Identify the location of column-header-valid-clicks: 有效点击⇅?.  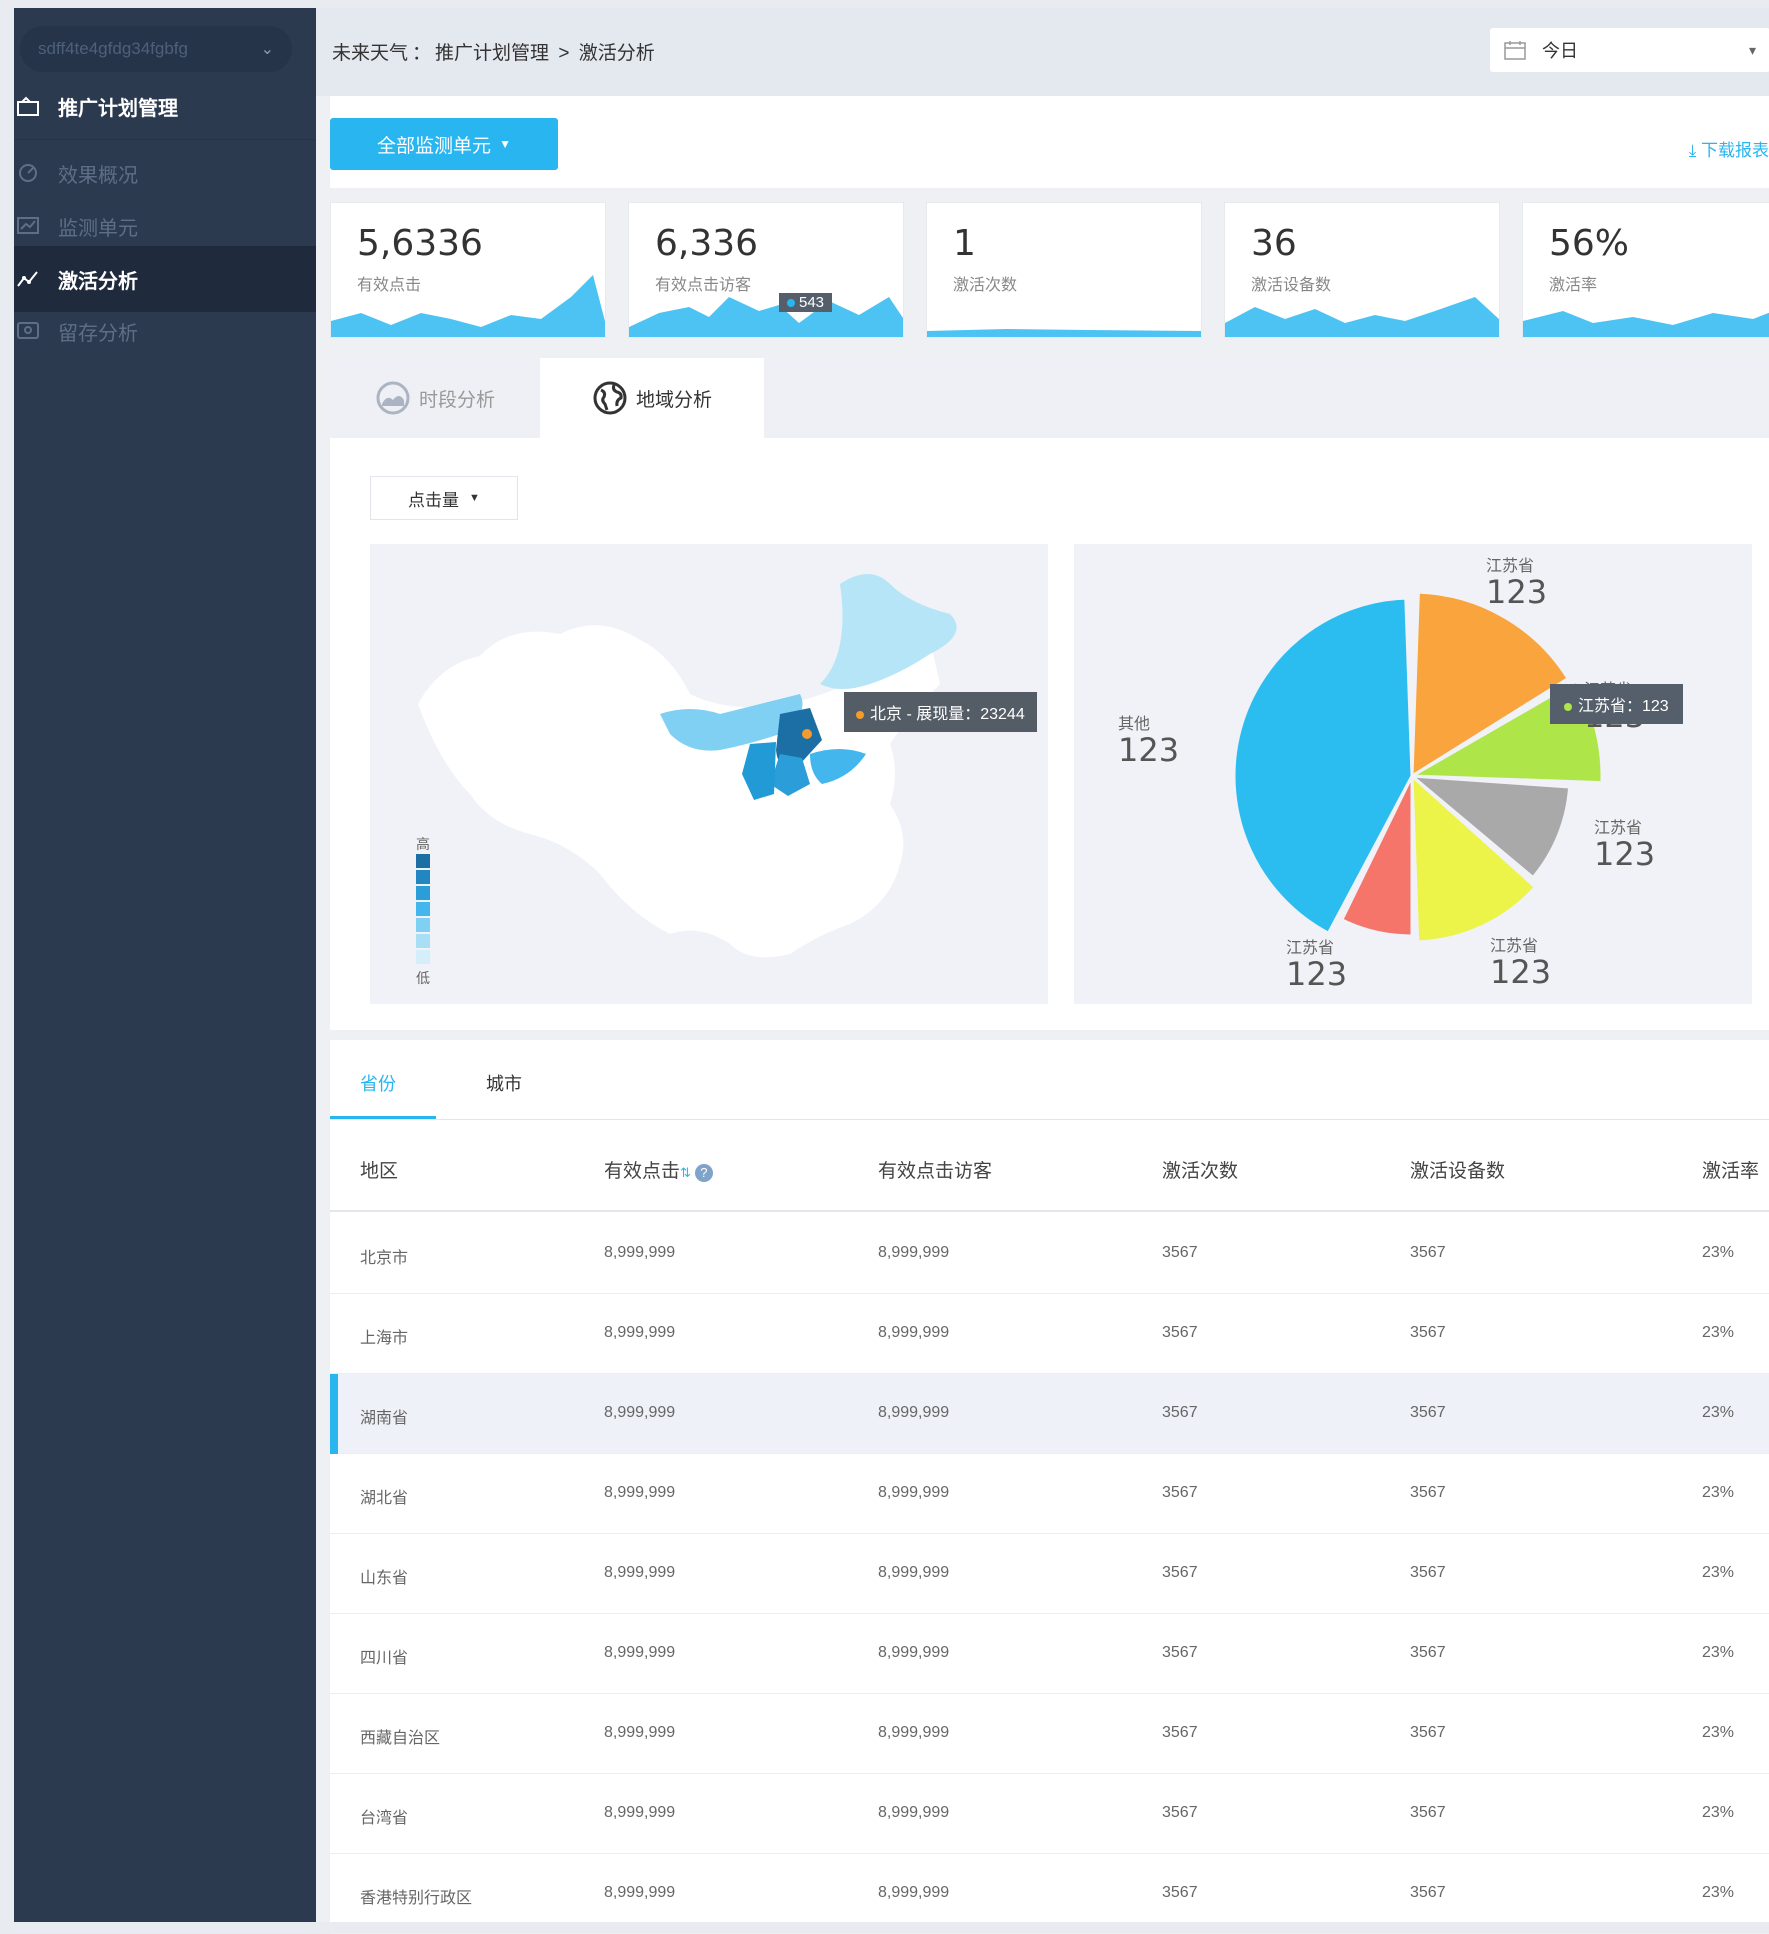
(658, 1169).